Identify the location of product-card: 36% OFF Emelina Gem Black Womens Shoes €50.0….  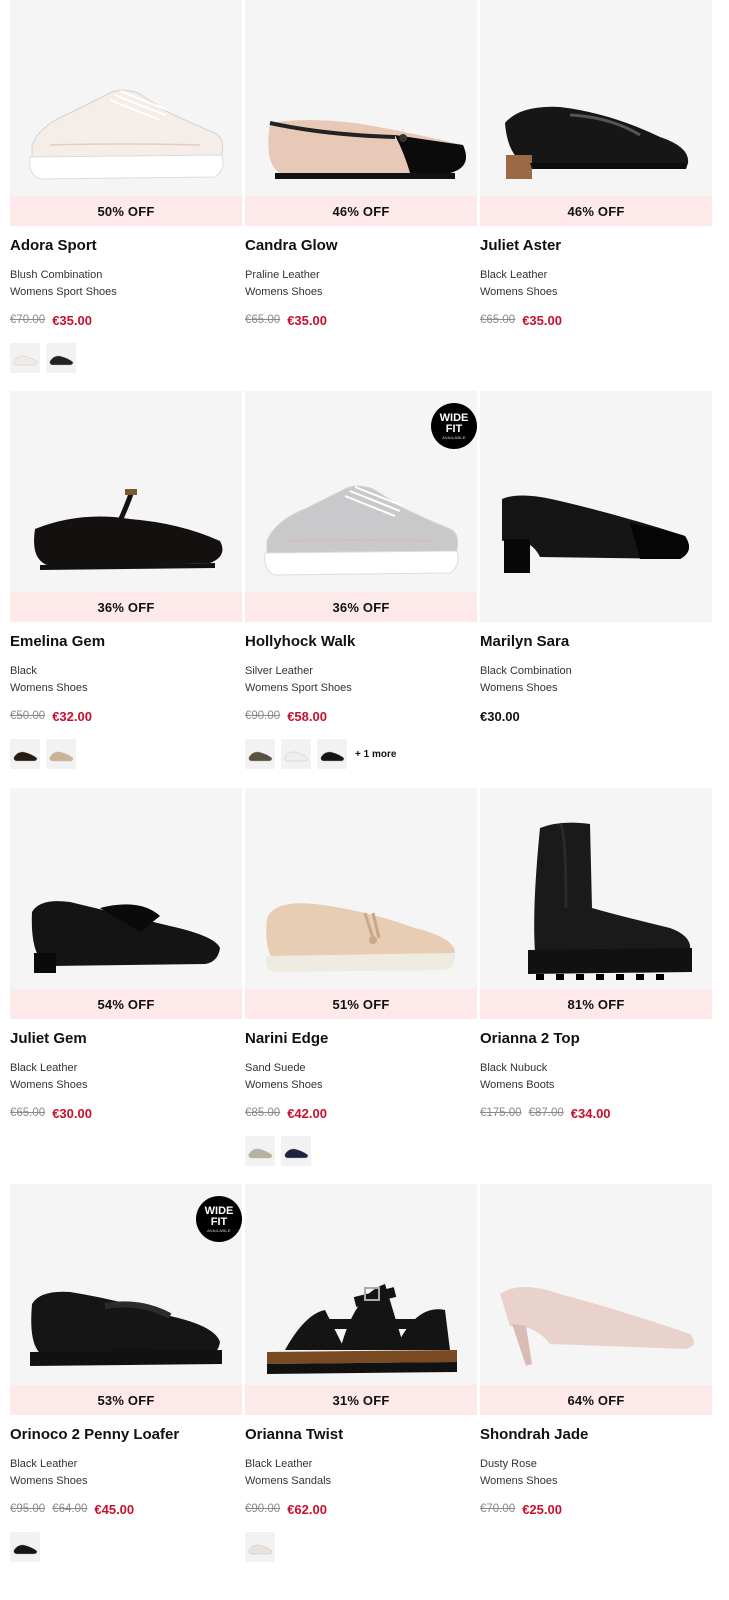
(126, 580).